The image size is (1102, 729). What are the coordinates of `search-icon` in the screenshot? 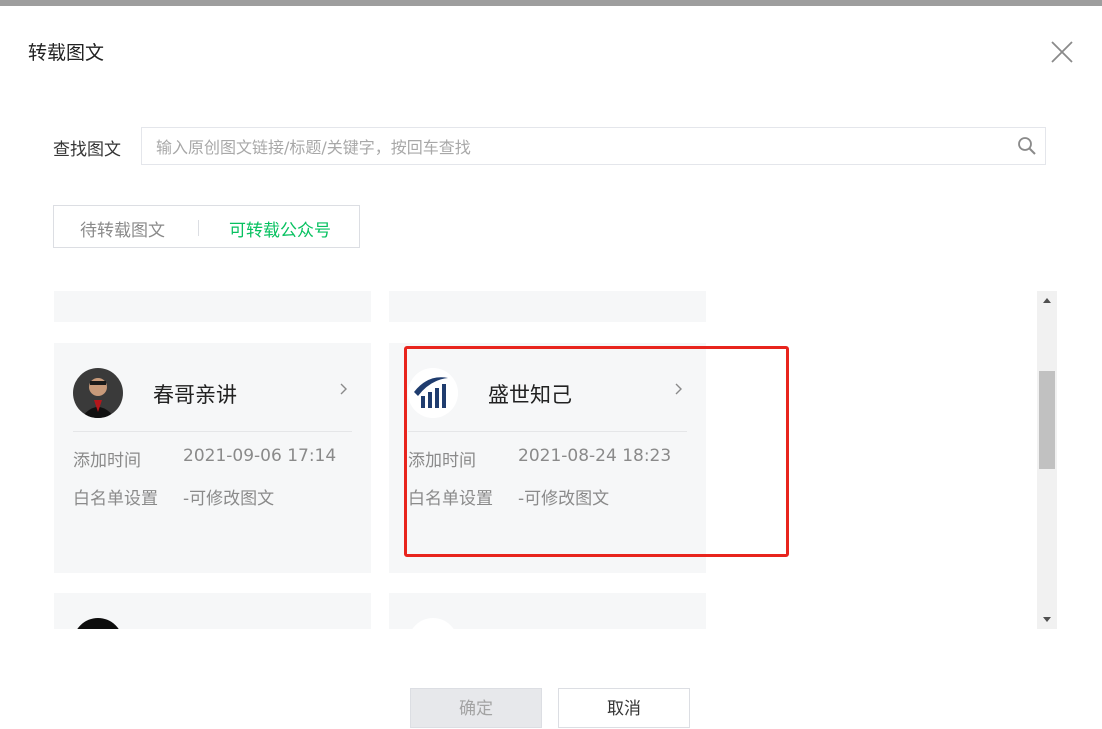 It's located at (1027, 146).